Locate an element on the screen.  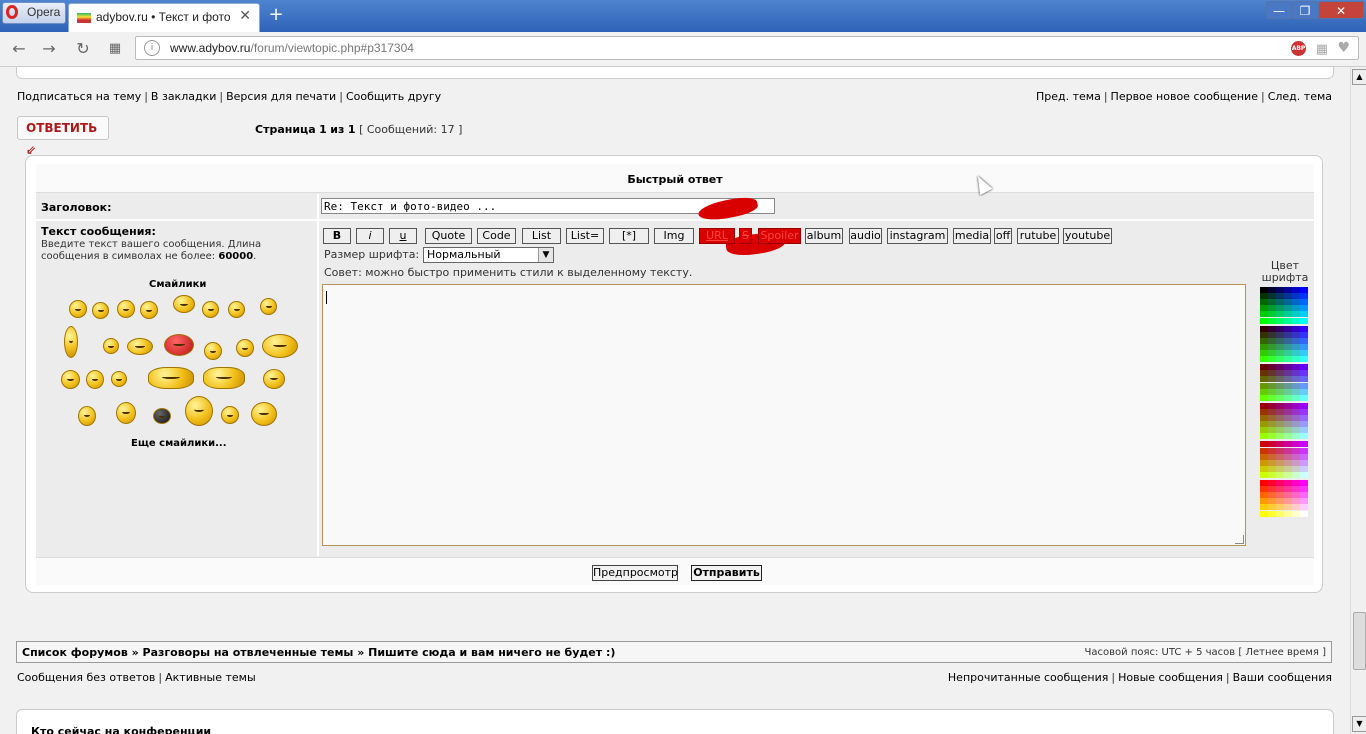
adblock-icon: ABP is located at coordinates (1298, 48).